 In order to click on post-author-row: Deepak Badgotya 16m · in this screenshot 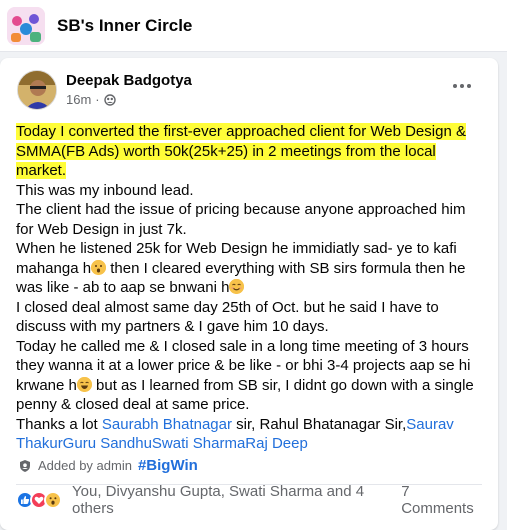, I will do `click(104, 90)`.